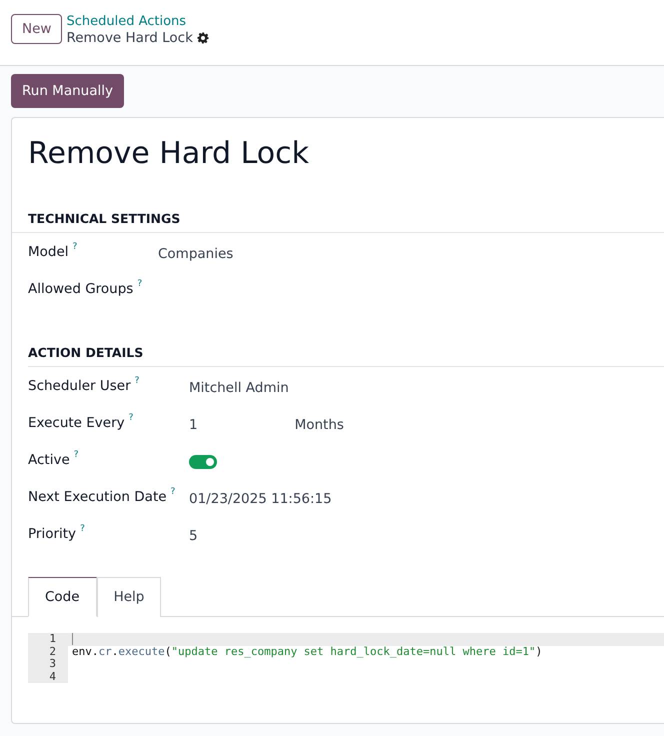  What do you see at coordinates (48, 252) in the screenshot?
I see `field-label: Model` at bounding box center [48, 252].